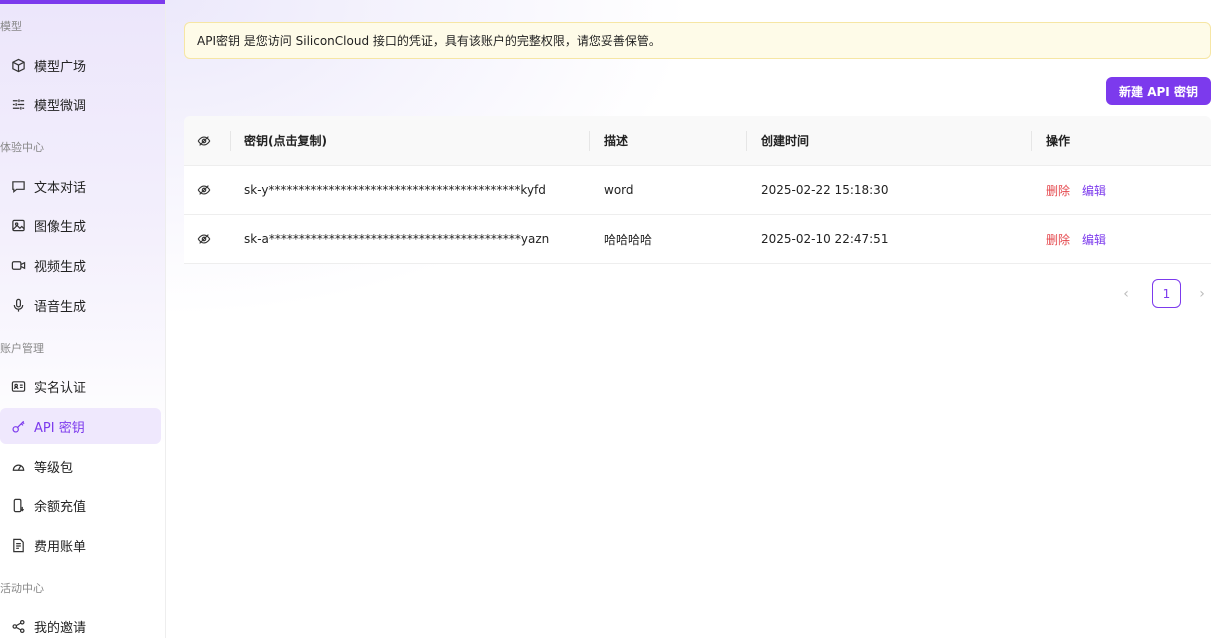  Describe the element at coordinates (18, 65) in the screenshot. I see `cube-icon` at that location.